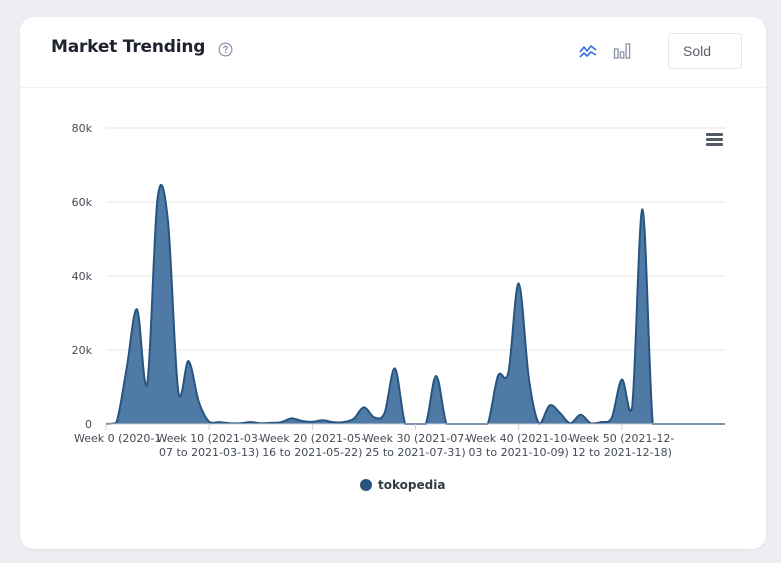 The image size is (781, 563). I want to click on x-tick-label: Week 40 (2021-10-, so click(518, 438).